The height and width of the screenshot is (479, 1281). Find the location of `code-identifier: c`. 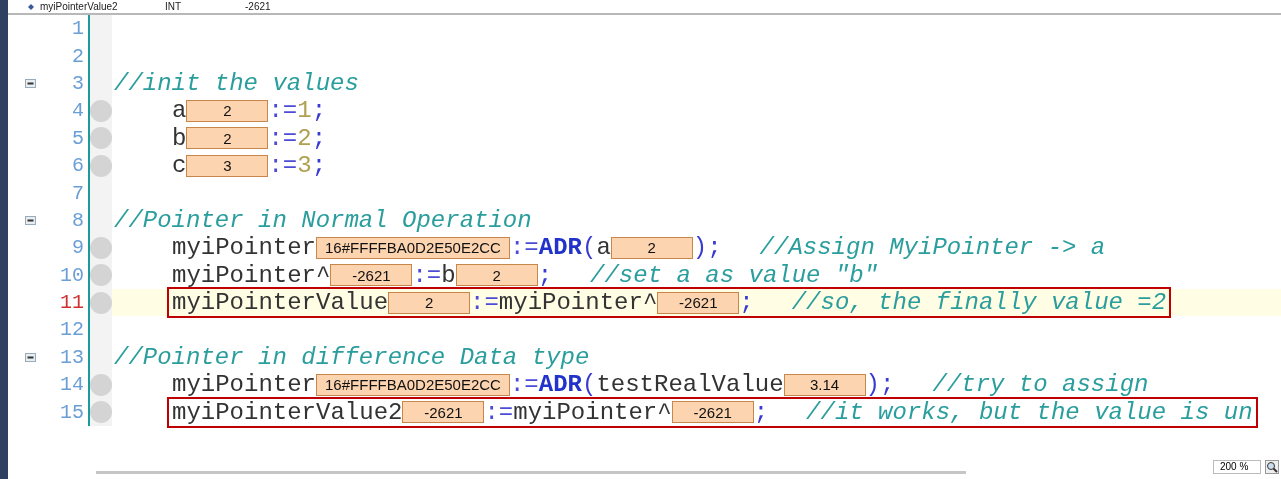

code-identifier: c is located at coordinates (179, 166).